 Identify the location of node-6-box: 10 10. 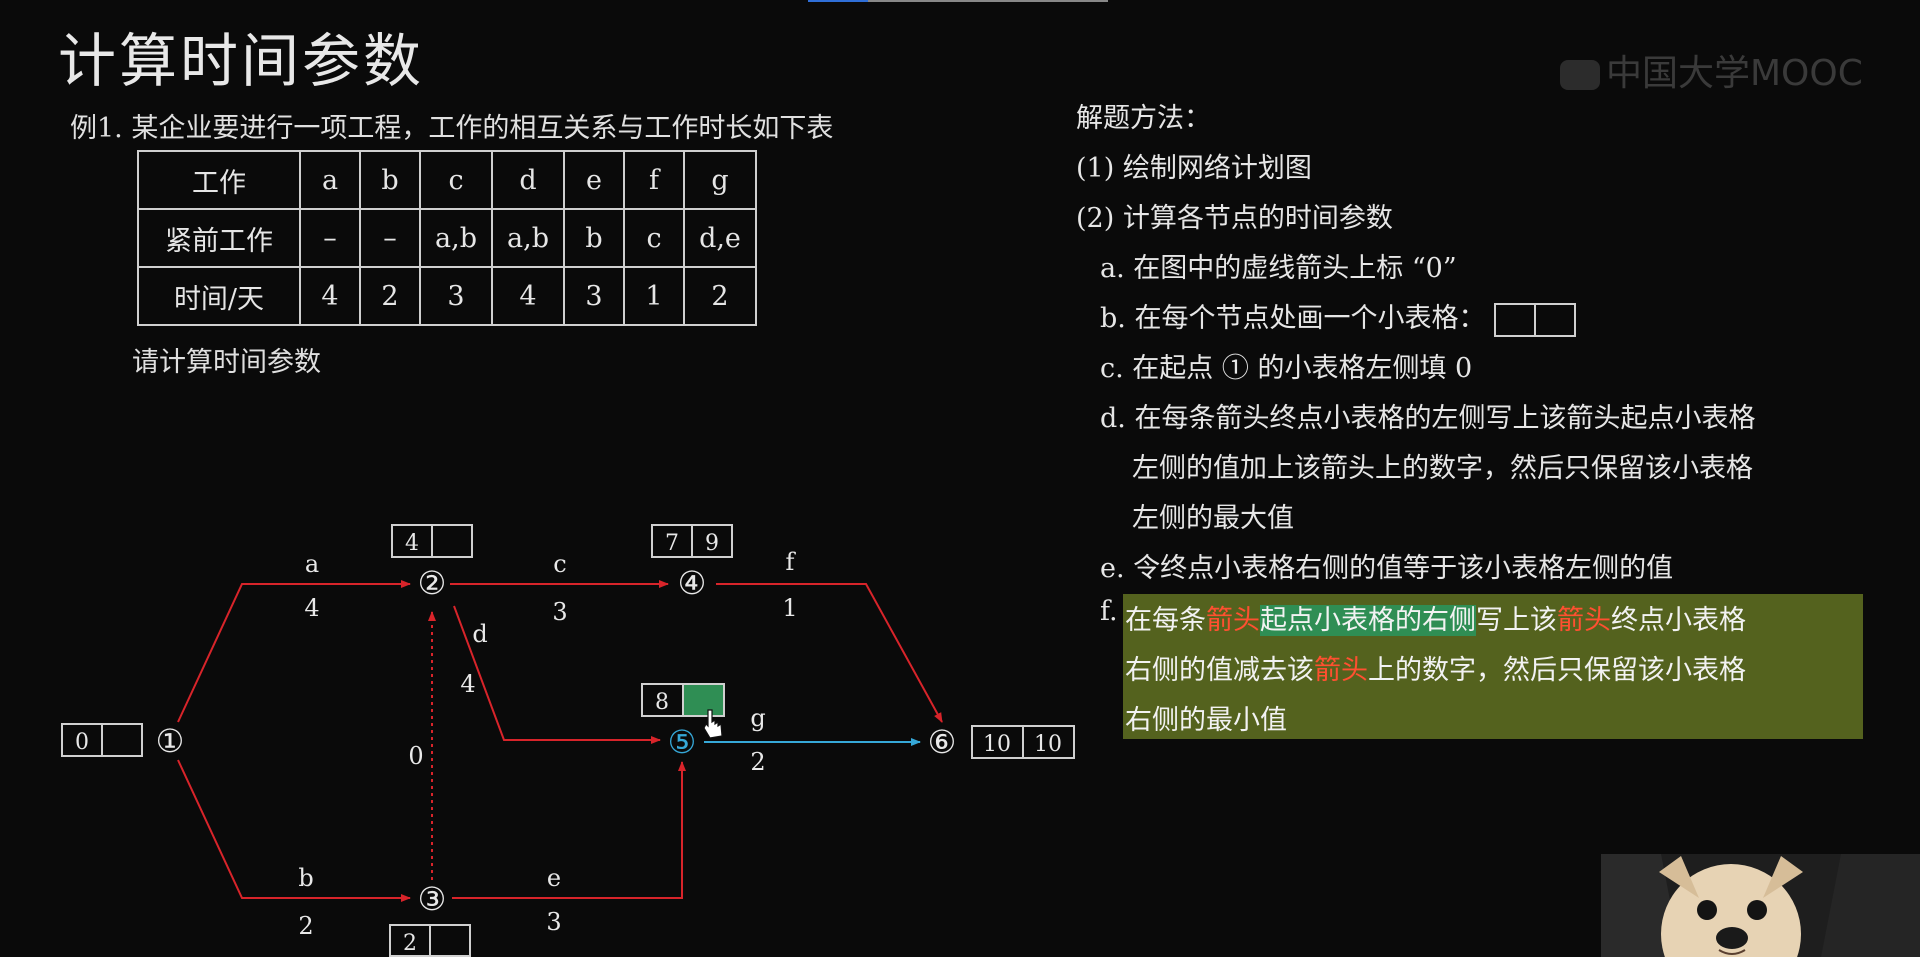
(1023, 742).